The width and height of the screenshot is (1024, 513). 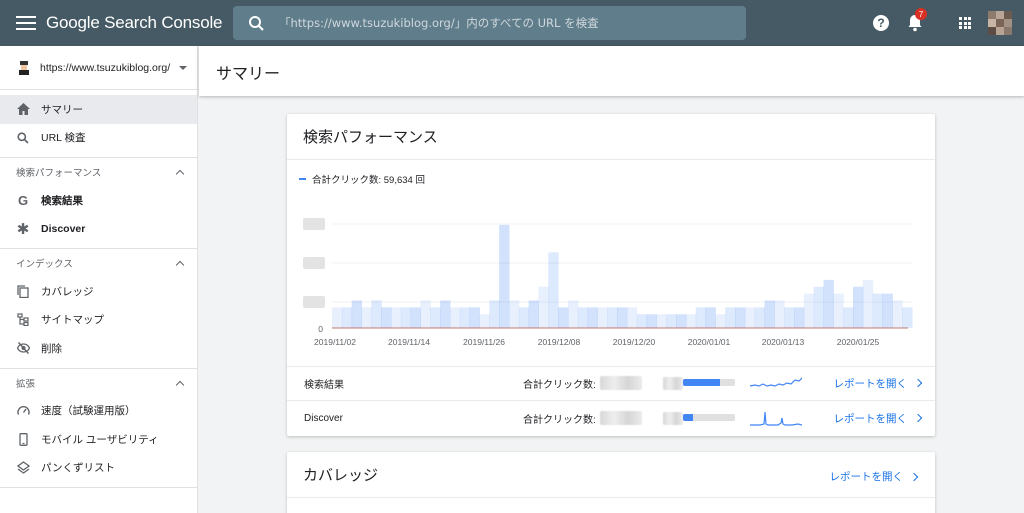 What do you see at coordinates (98, 263) in the screenshot?
I see `section-index: インデックス` at bounding box center [98, 263].